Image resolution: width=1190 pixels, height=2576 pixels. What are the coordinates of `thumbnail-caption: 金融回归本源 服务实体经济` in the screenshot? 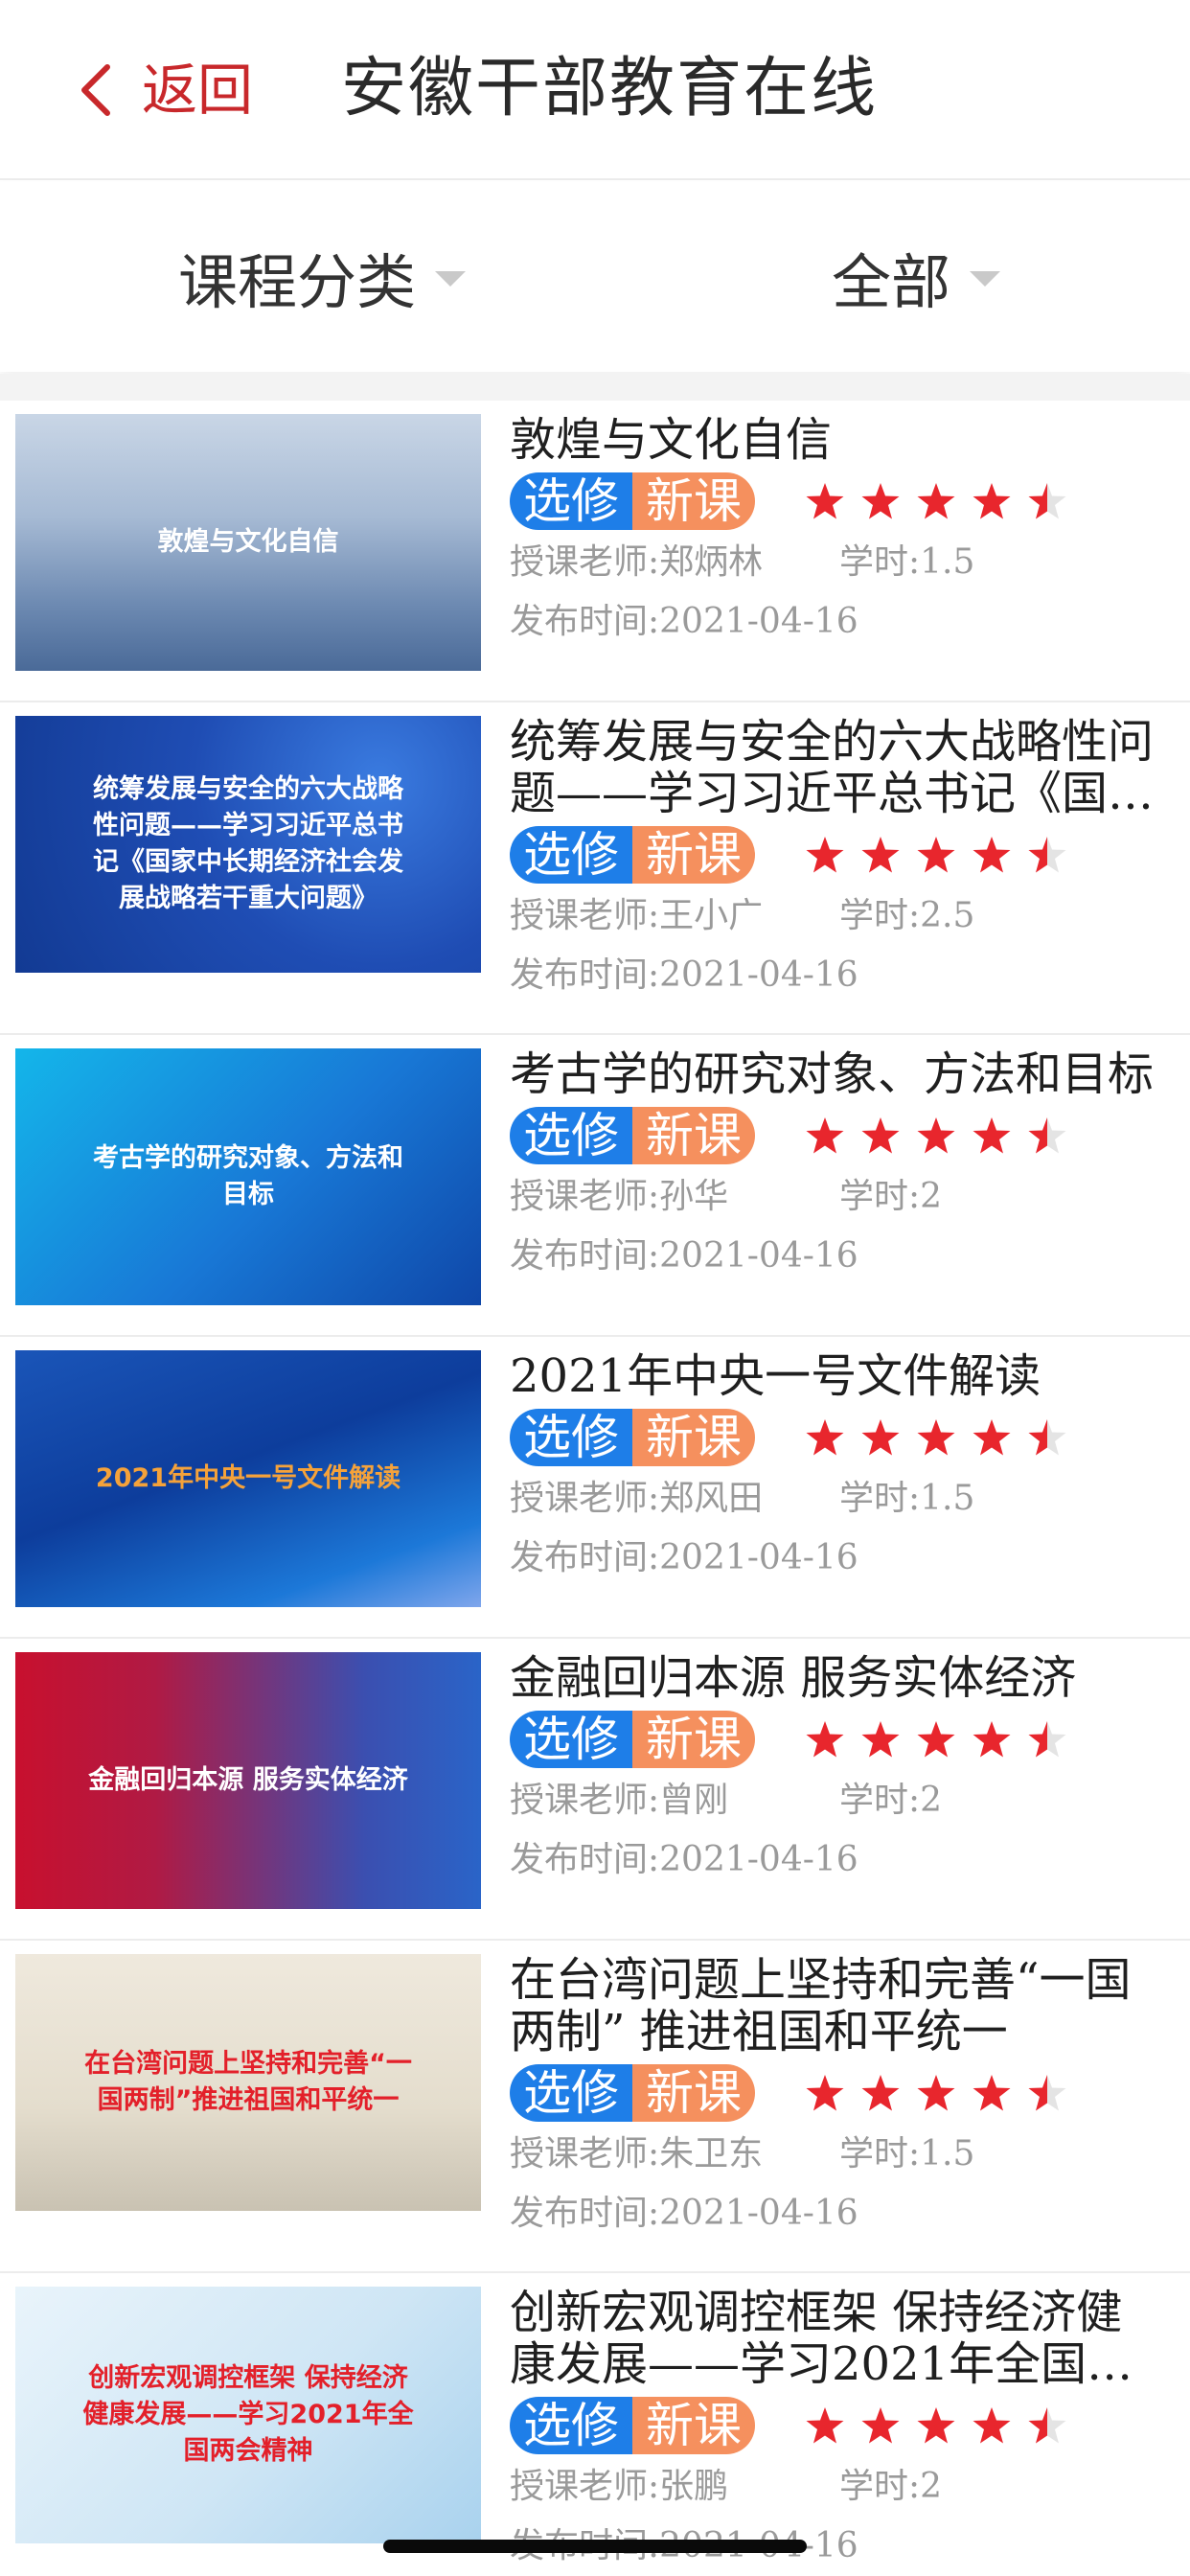 It's located at (248, 1780).